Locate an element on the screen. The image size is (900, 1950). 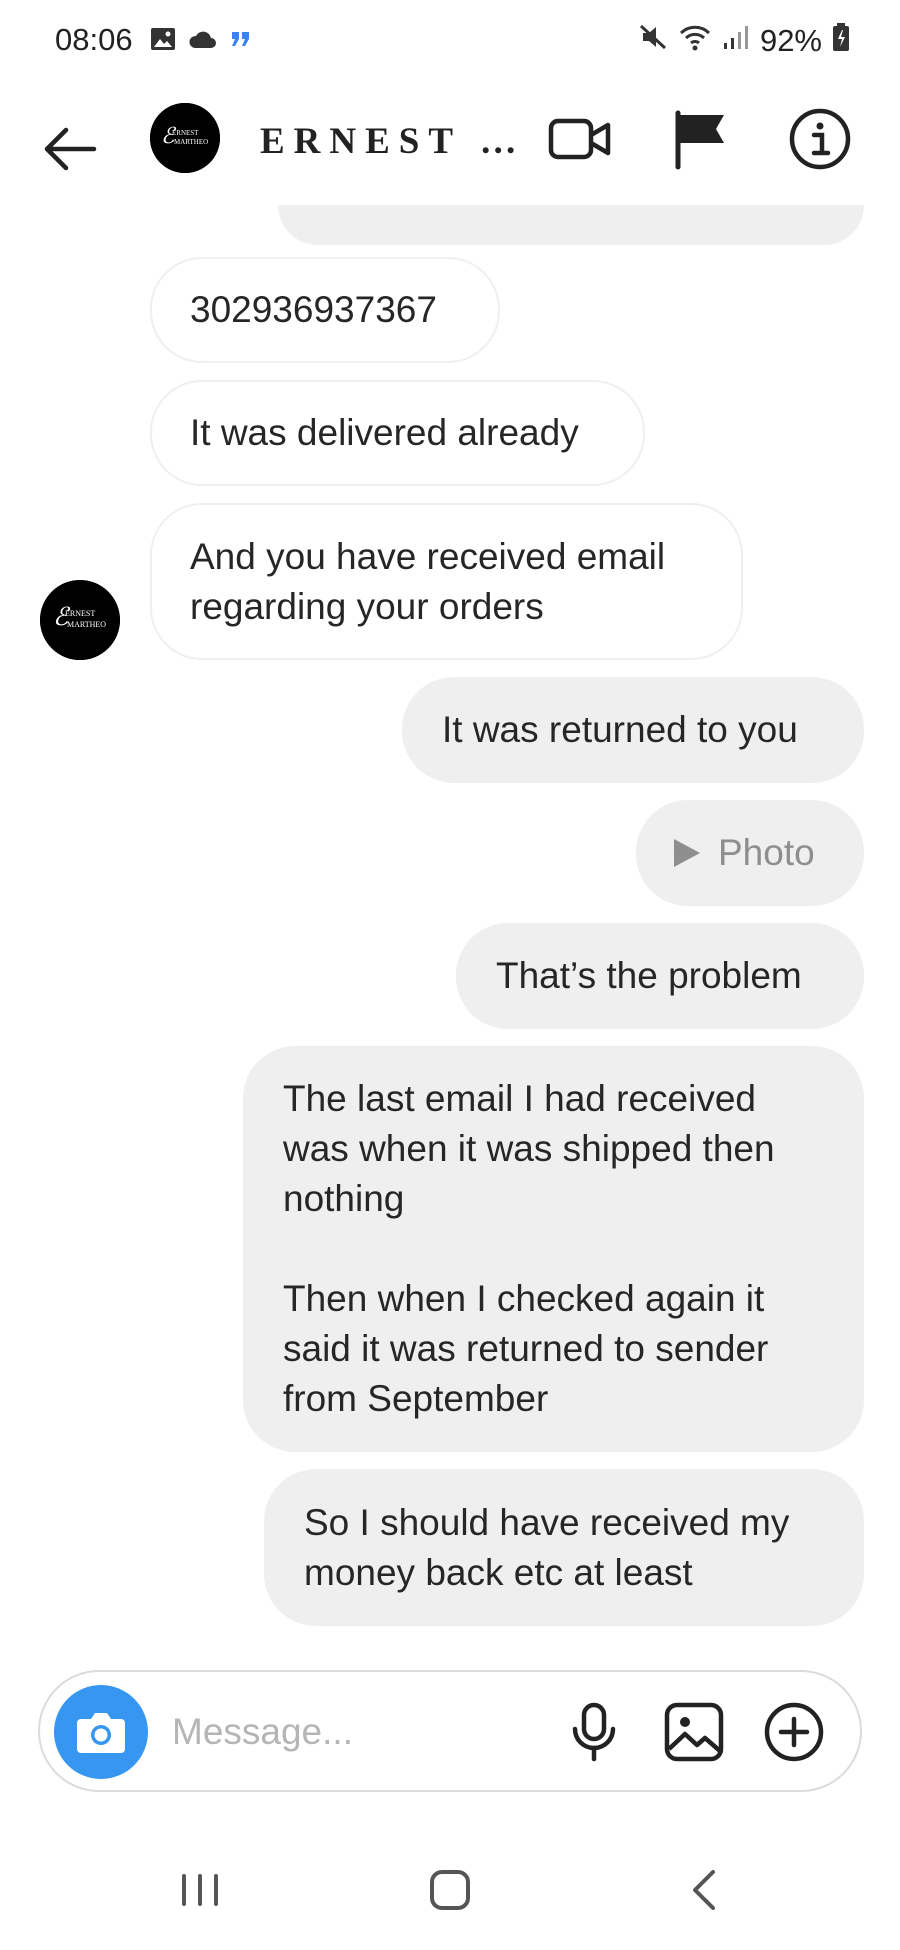
wifi-icon is located at coordinates (695, 41).